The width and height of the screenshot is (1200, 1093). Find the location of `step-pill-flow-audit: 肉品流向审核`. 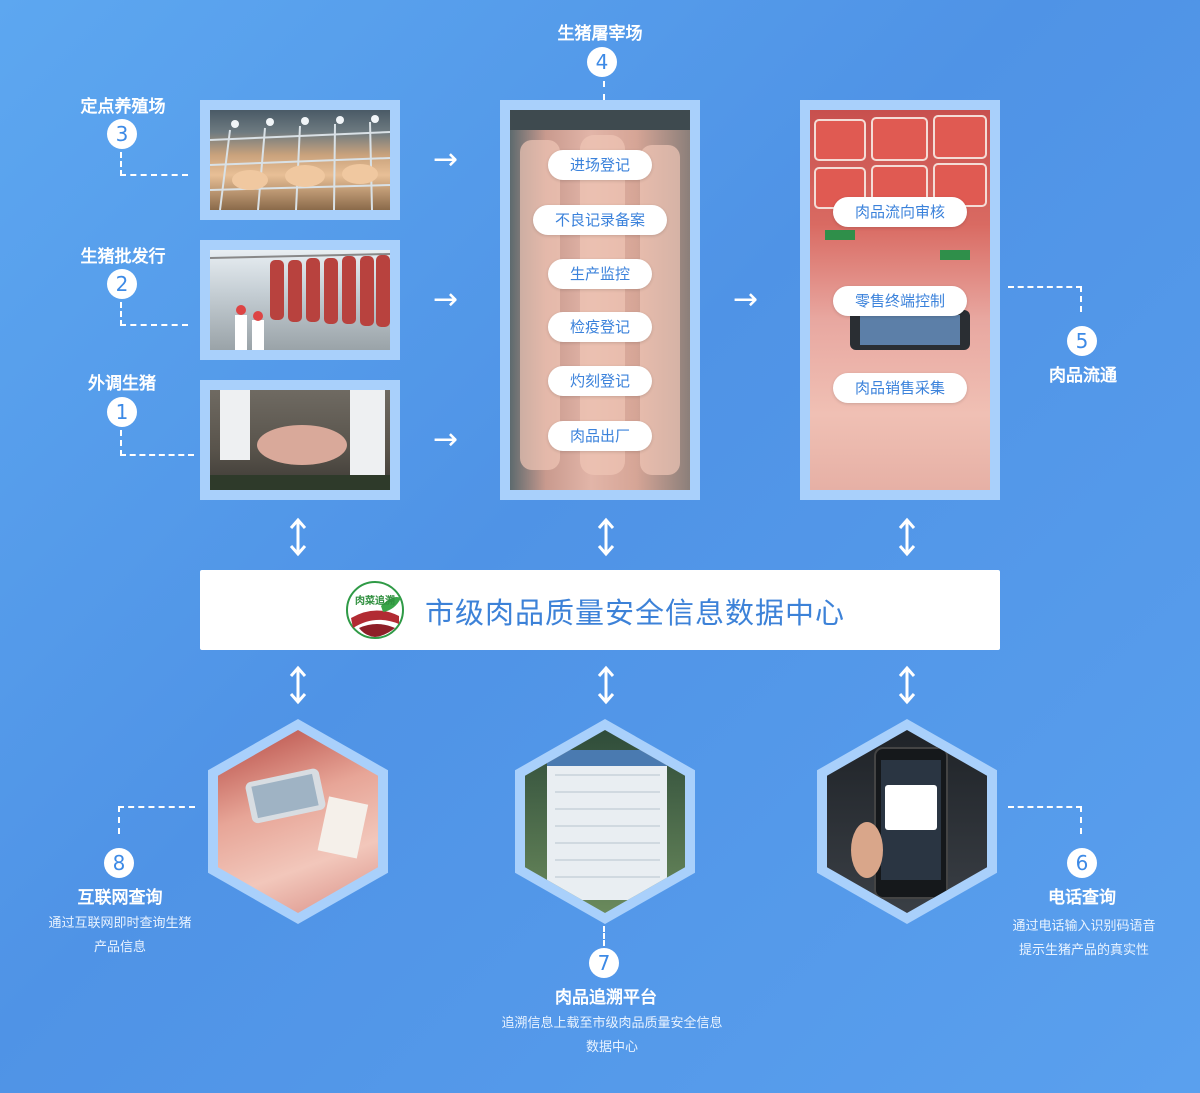

step-pill-flow-audit: 肉品流向审核 is located at coordinates (900, 212).